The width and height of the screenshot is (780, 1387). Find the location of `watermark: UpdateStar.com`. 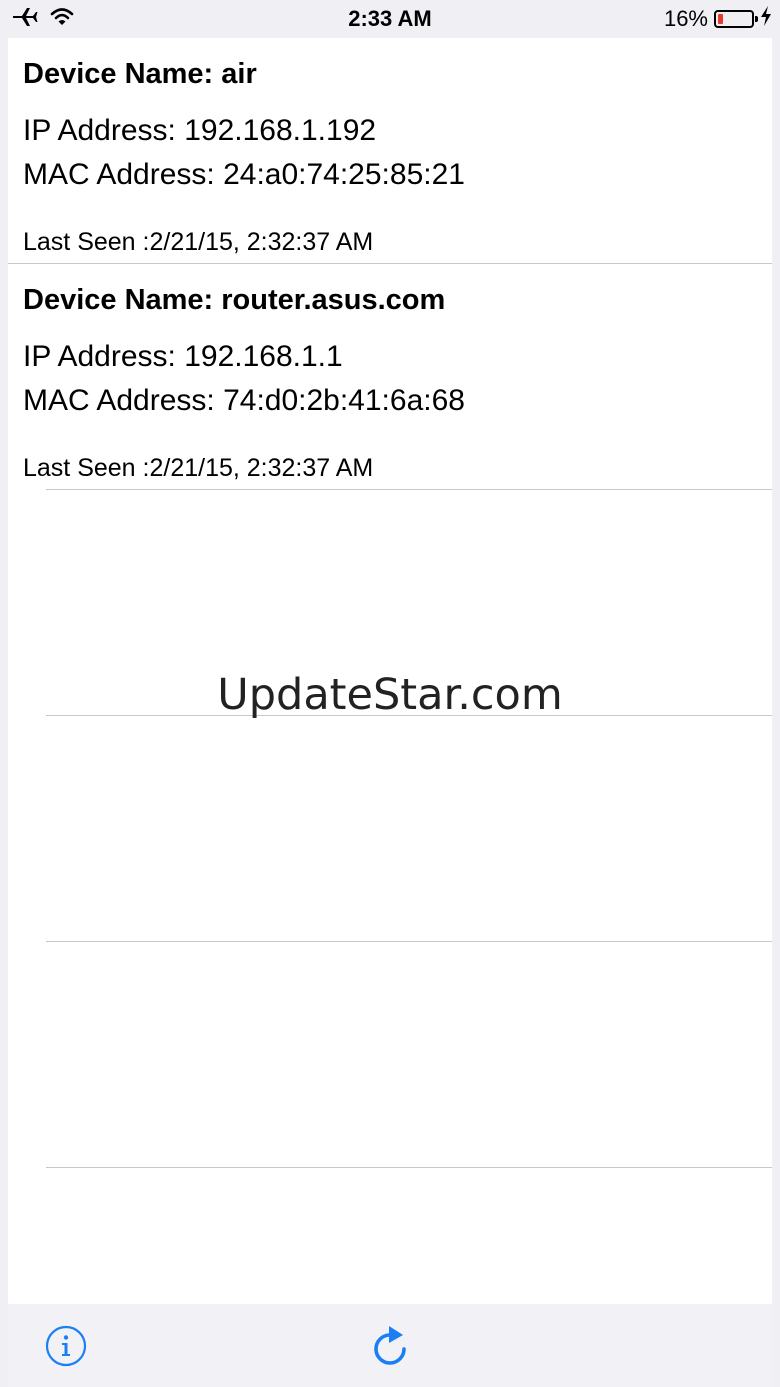

watermark: UpdateStar.com is located at coordinates (390, 695).